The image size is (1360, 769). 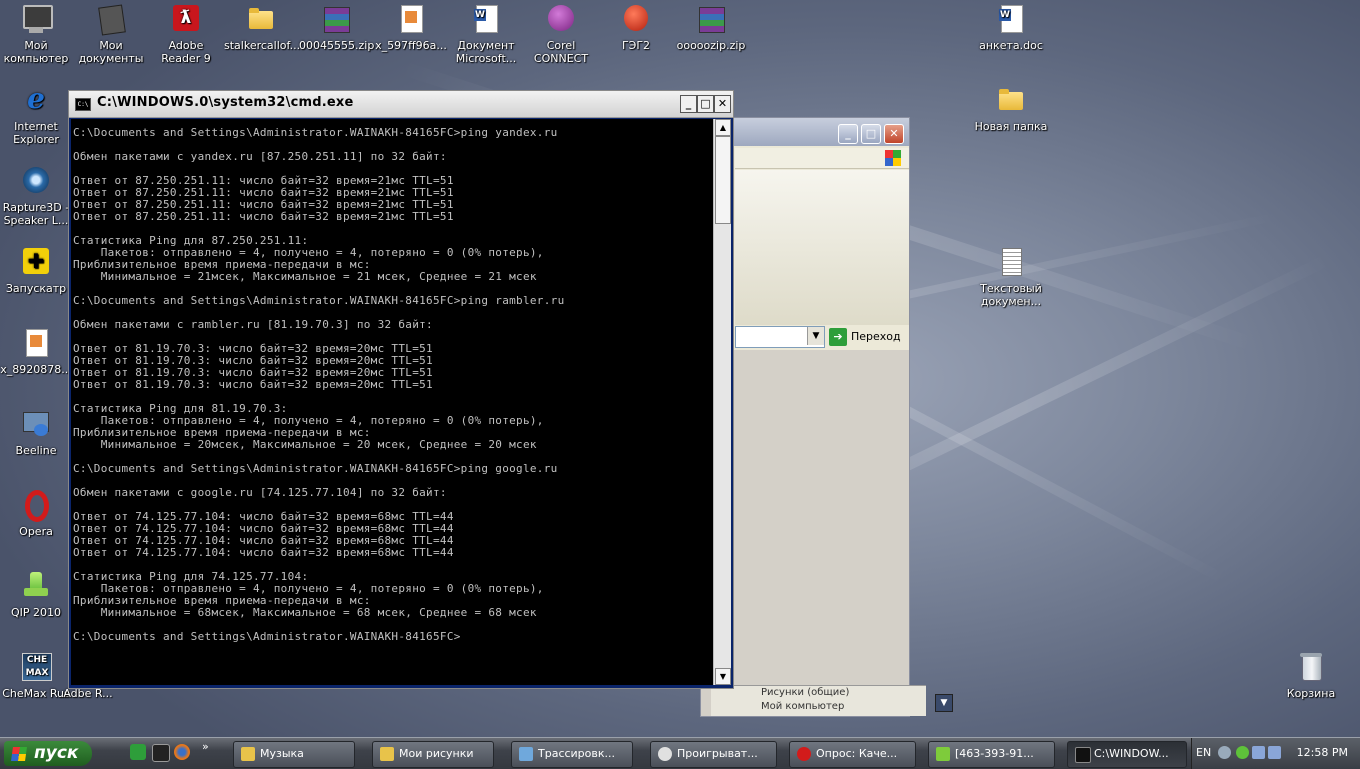 What do you see at coordinates (876, 336) in the screenshot?
I see `ie-go-label: Переход` at bounding box center [876, 336].